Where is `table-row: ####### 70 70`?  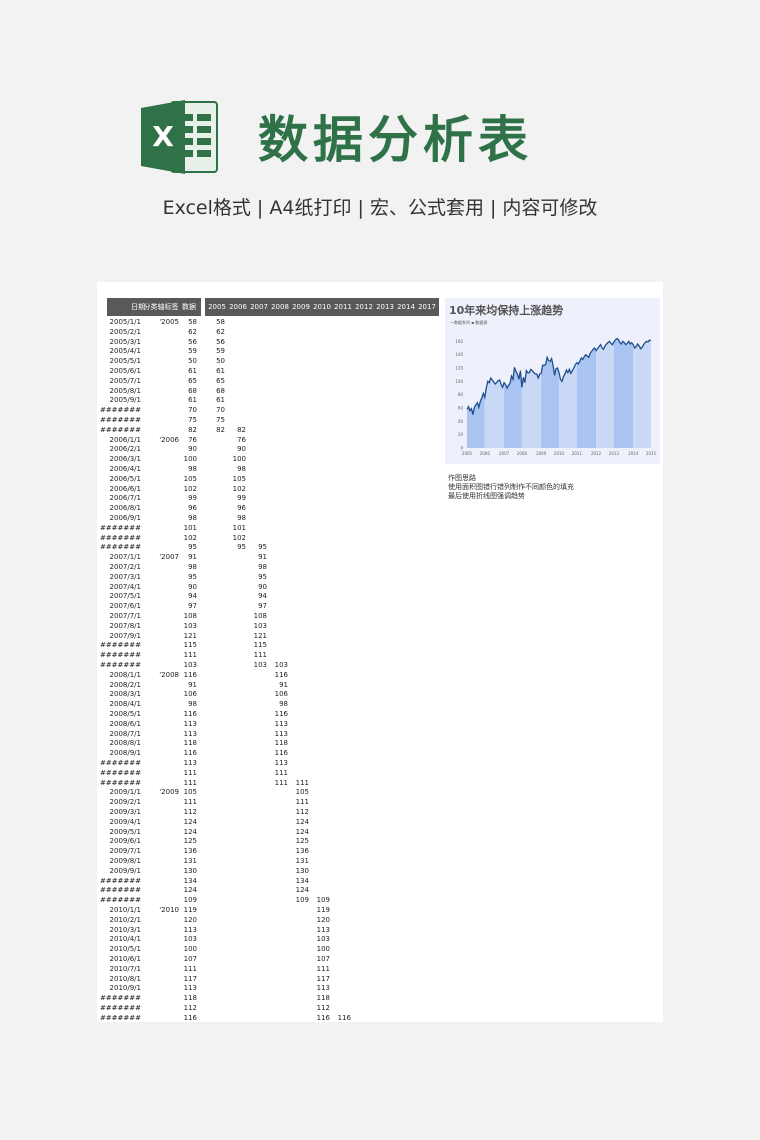
table-row: ####### 70 70 is located at coordinates (277, 410).